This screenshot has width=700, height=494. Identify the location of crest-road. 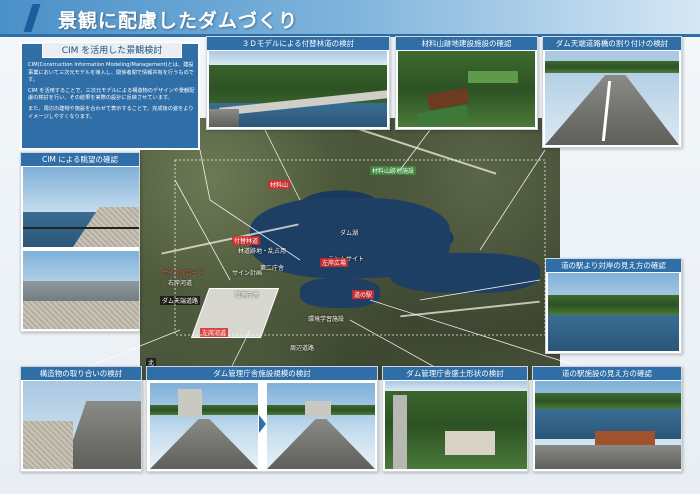
(612, 110).